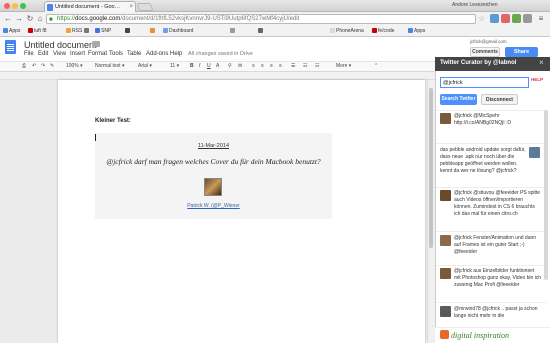 This screenshot has width=550, height=343. I want to click on zoom-window-button, so click(23, 6).